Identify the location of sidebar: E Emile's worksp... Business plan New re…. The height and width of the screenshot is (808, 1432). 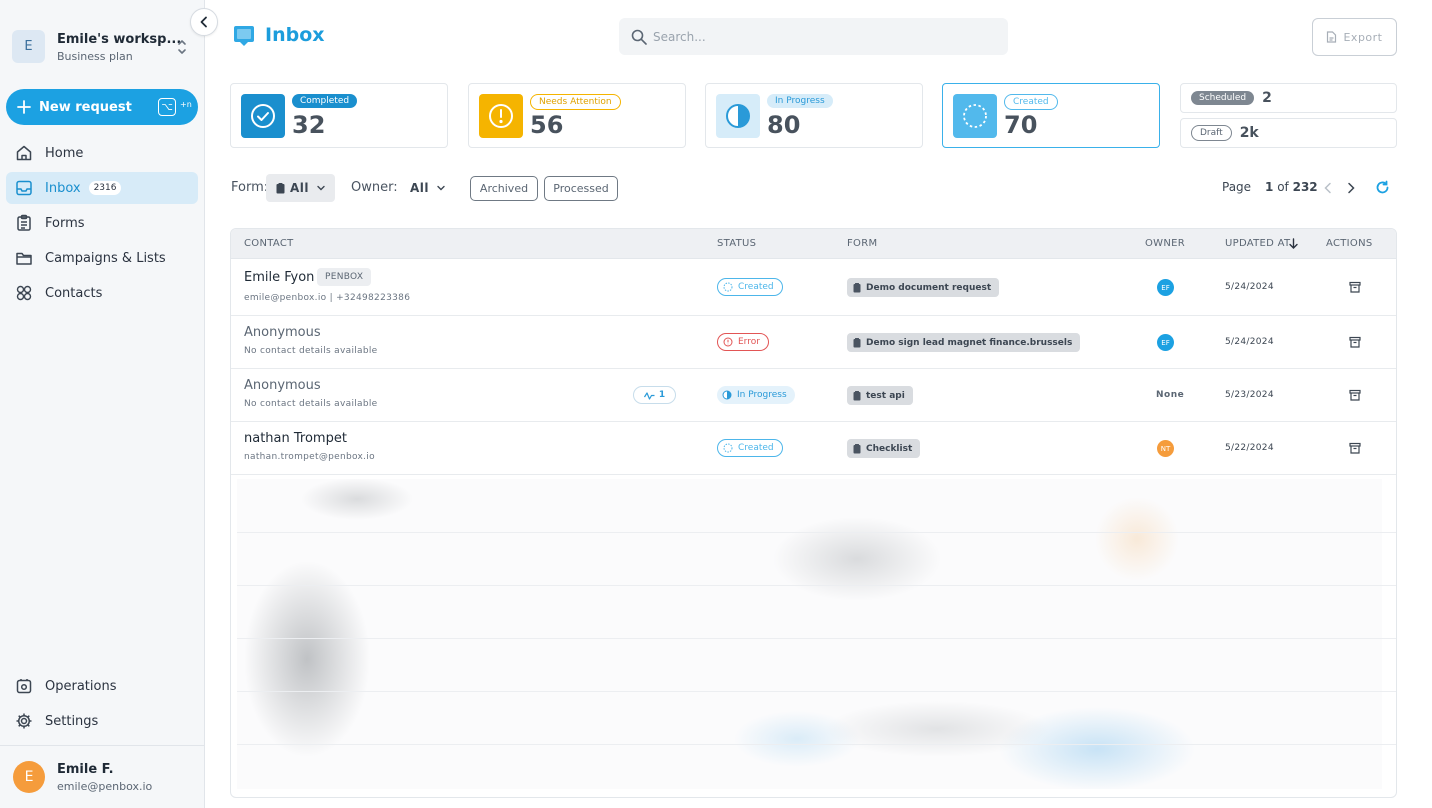
(102, 404).